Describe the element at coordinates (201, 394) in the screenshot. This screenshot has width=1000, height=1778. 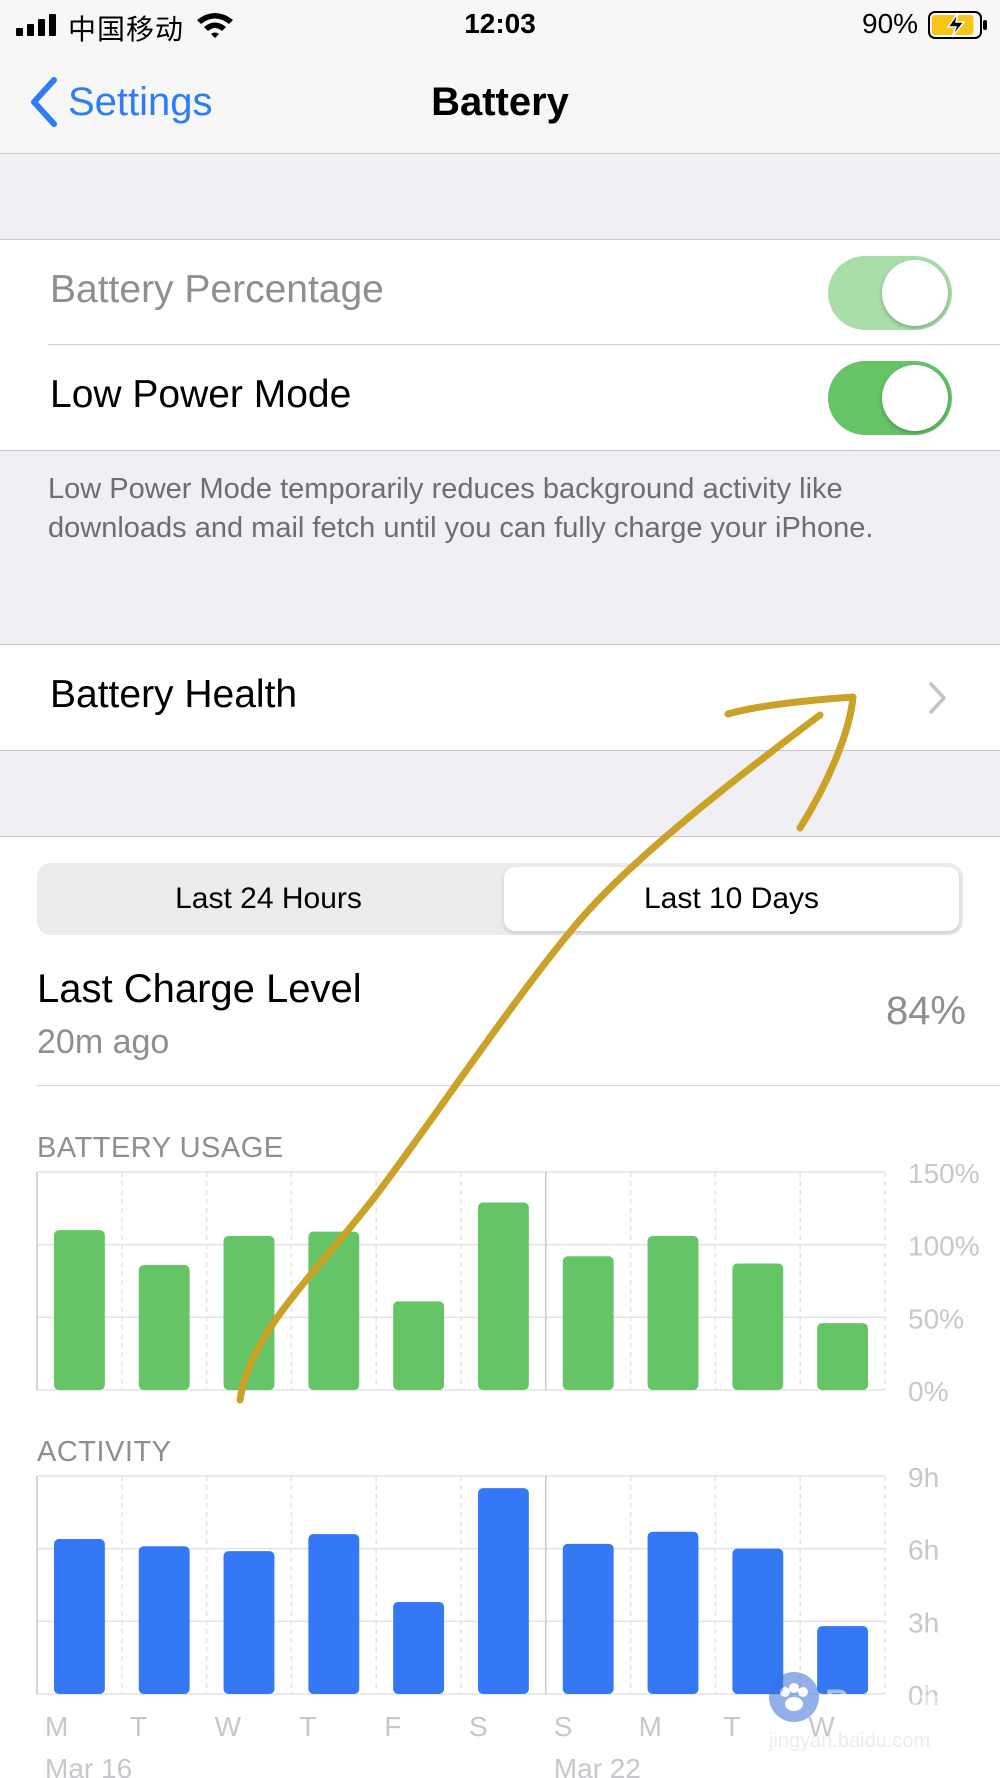
I see `low-power-mode-label: Low Power Mode` at that location.